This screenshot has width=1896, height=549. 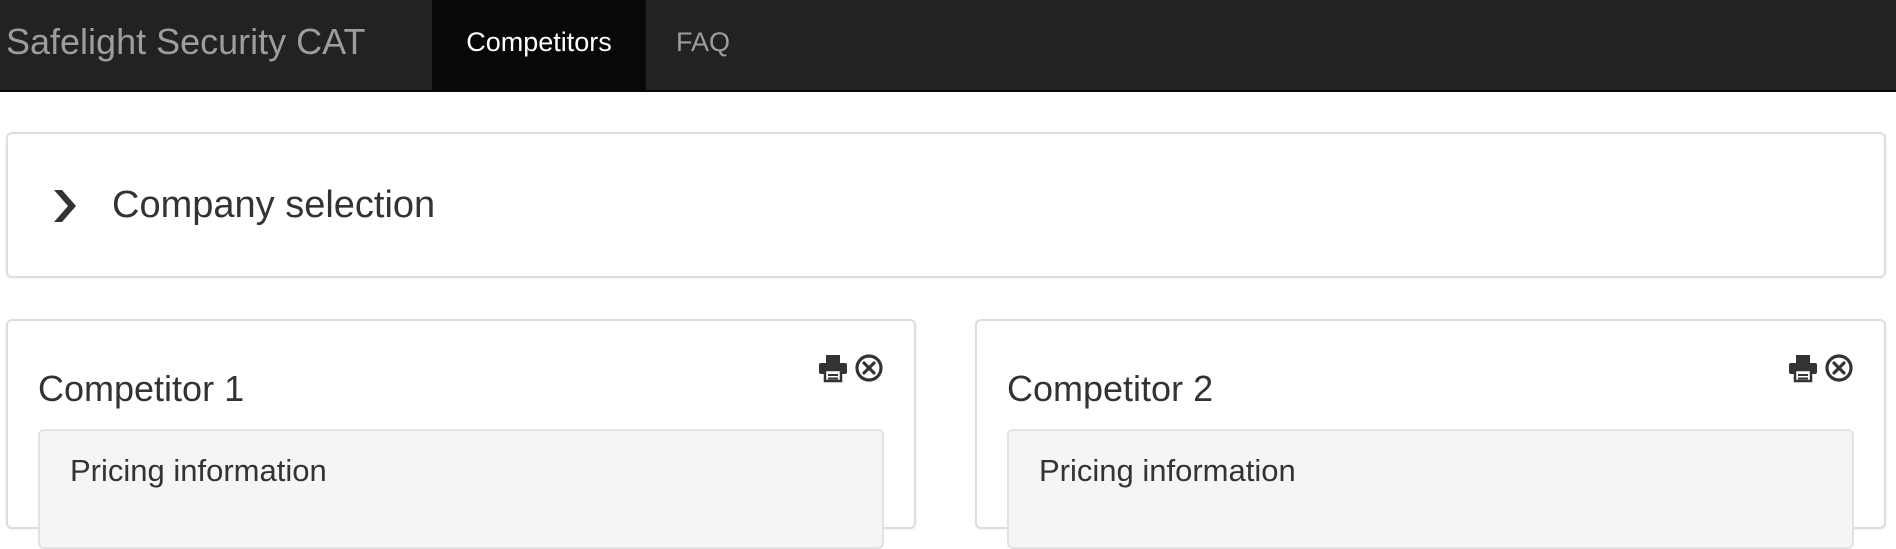 What do you see at coordinates (64, 206) in the screenshot?
I see `chevron-right-icon` at bounding box center [64, 206].